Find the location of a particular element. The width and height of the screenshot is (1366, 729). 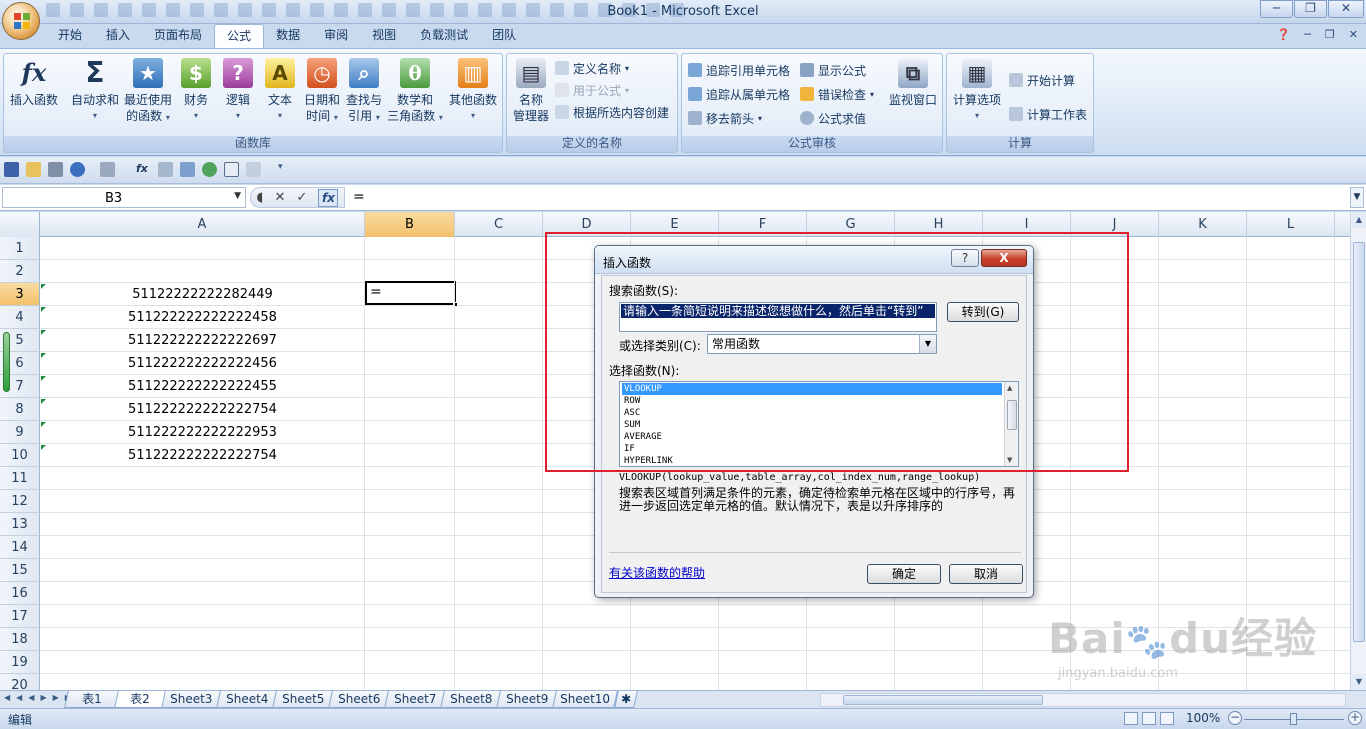

page-layout-view-icon is located at coordinates (1149, 718).